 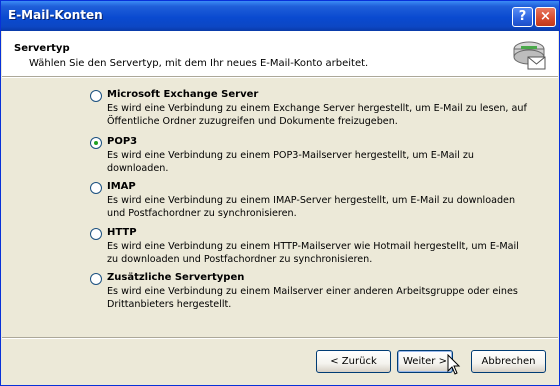 What do you see at coordinates (280, 16) in the screenshot?
I see `title-bar: E-Mail-Konten ? ×` at bounding box center [280, 16].